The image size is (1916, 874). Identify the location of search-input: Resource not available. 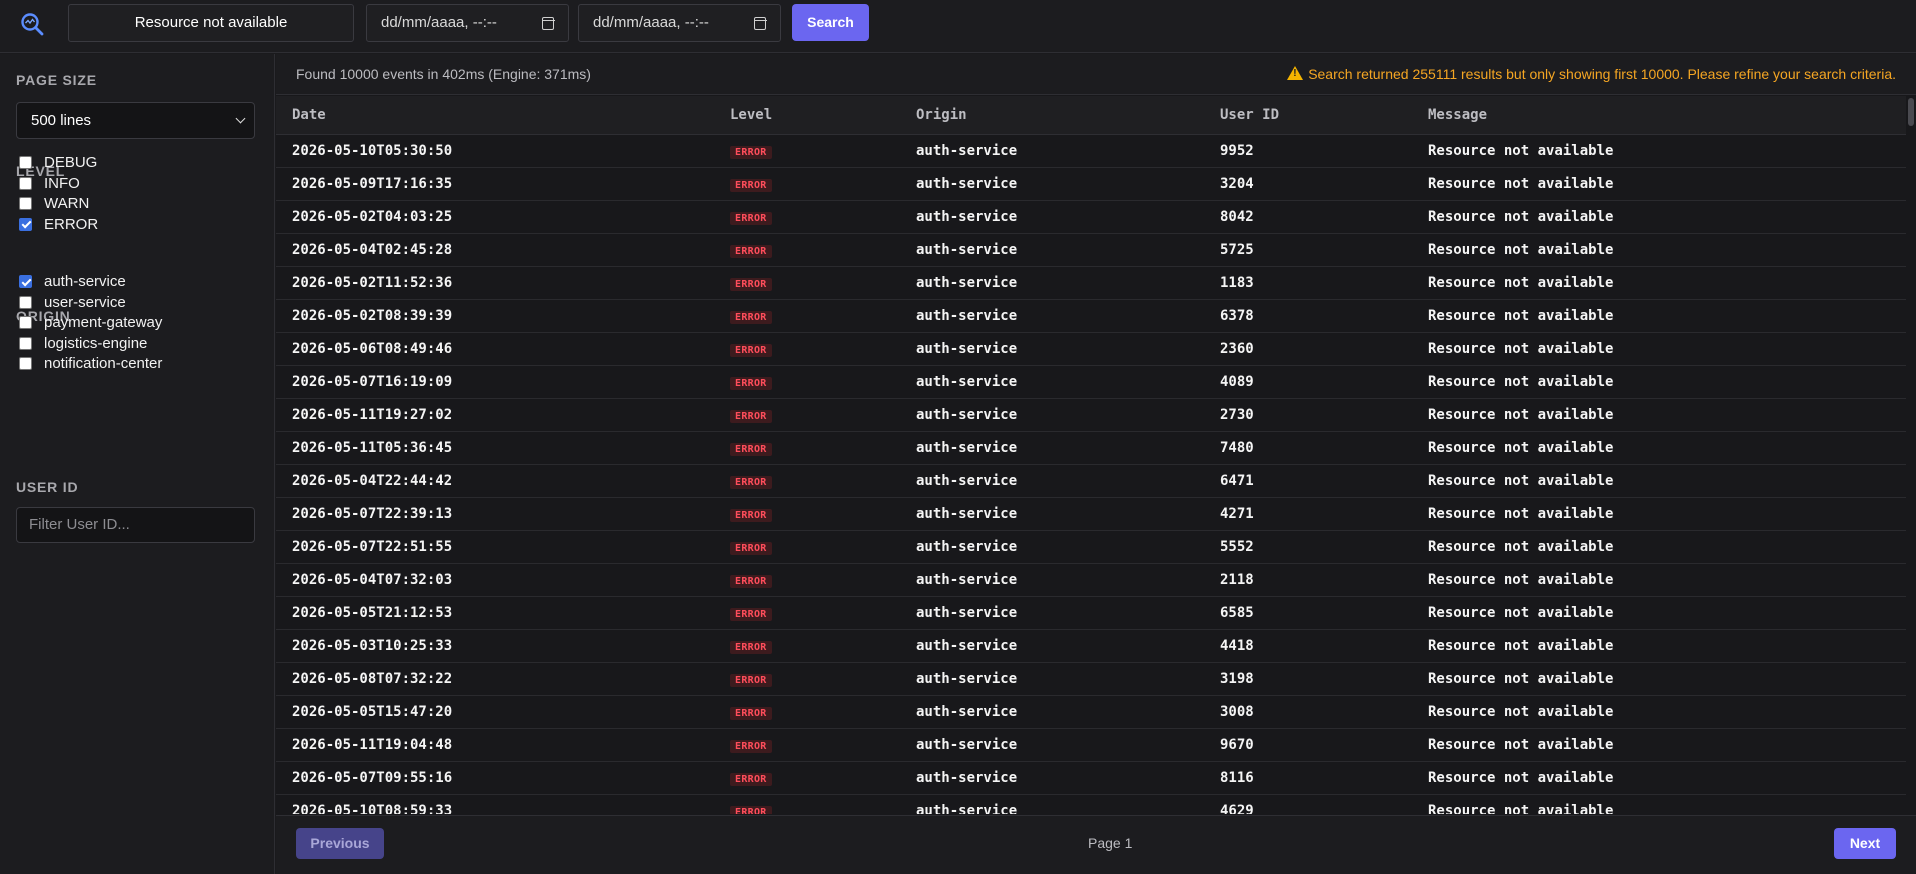
(211, 23).